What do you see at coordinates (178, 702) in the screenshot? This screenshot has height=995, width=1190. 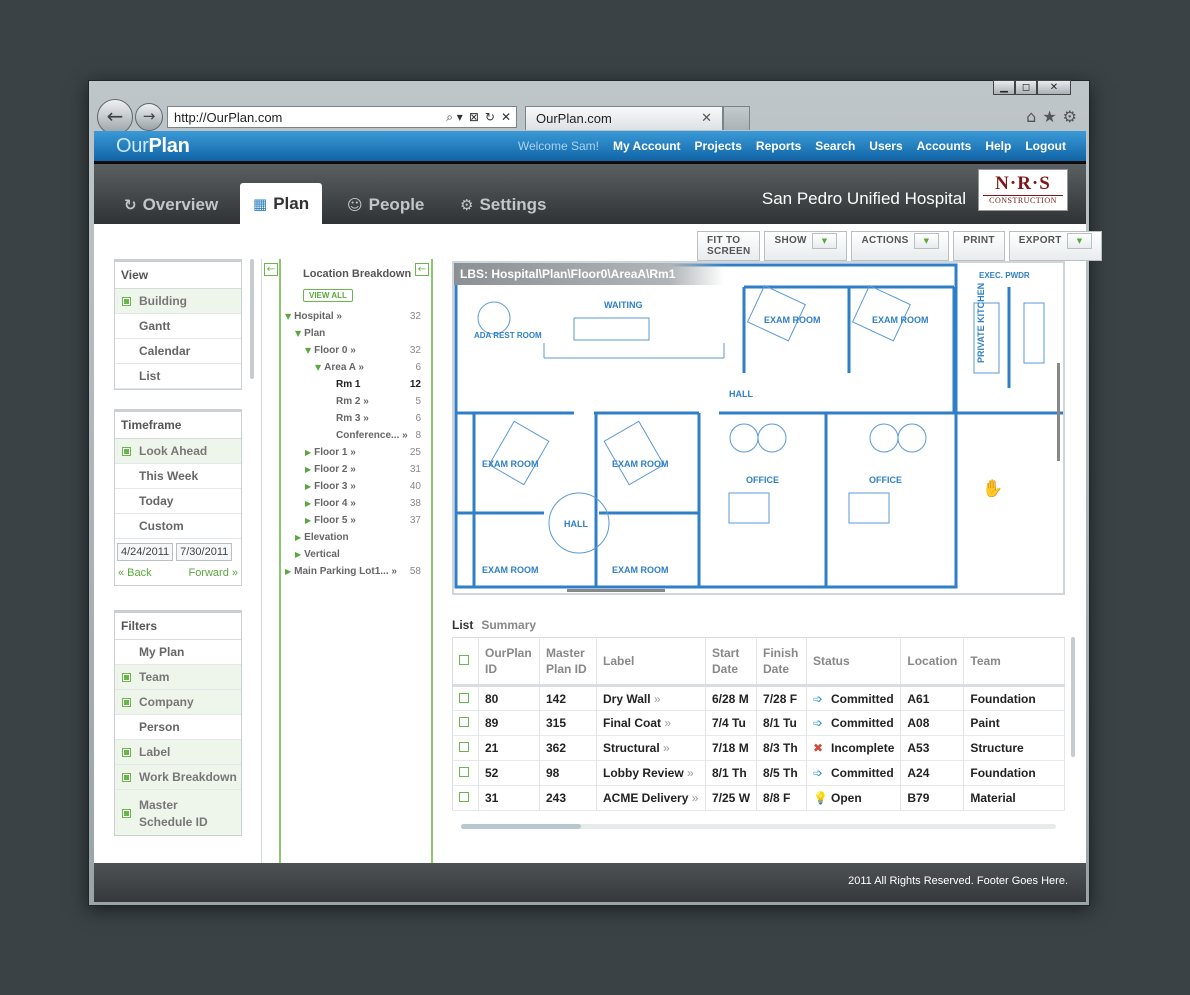 I see `filter-company: Company` at bounding box center [178, 702].